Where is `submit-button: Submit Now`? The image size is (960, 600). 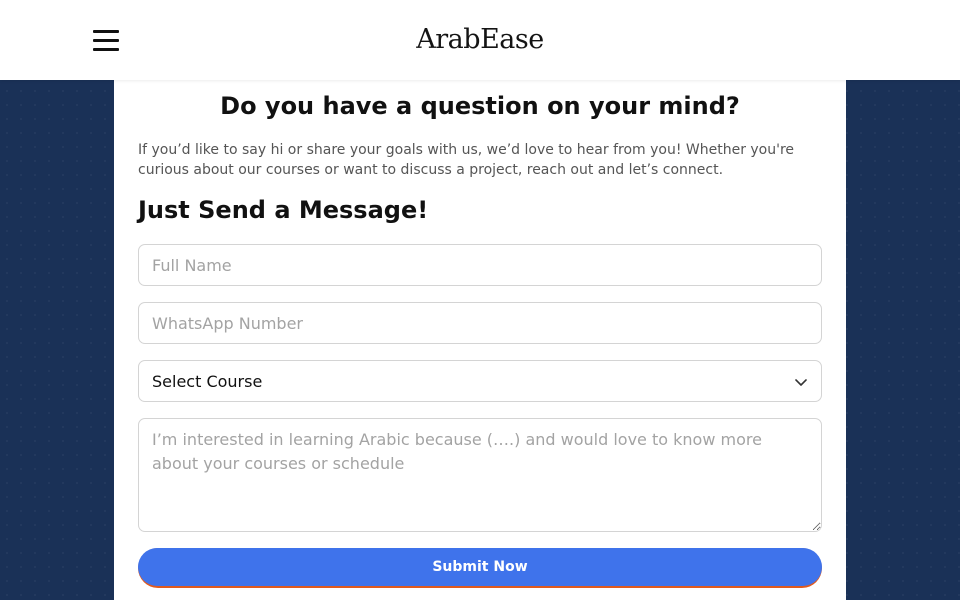
submit-button: Submit Now is located at coordinates (480, 567).